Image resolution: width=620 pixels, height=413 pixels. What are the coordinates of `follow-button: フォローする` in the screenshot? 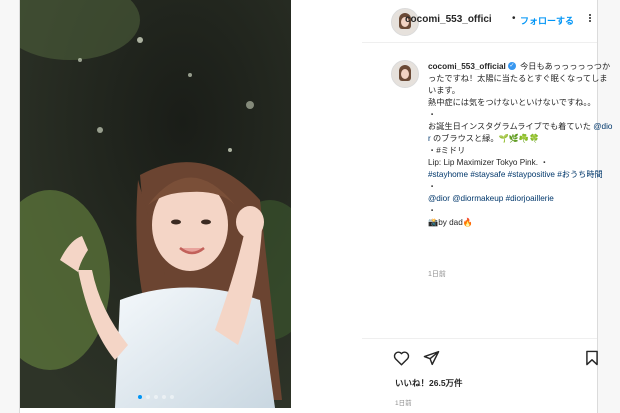 It's located at (547, 20).